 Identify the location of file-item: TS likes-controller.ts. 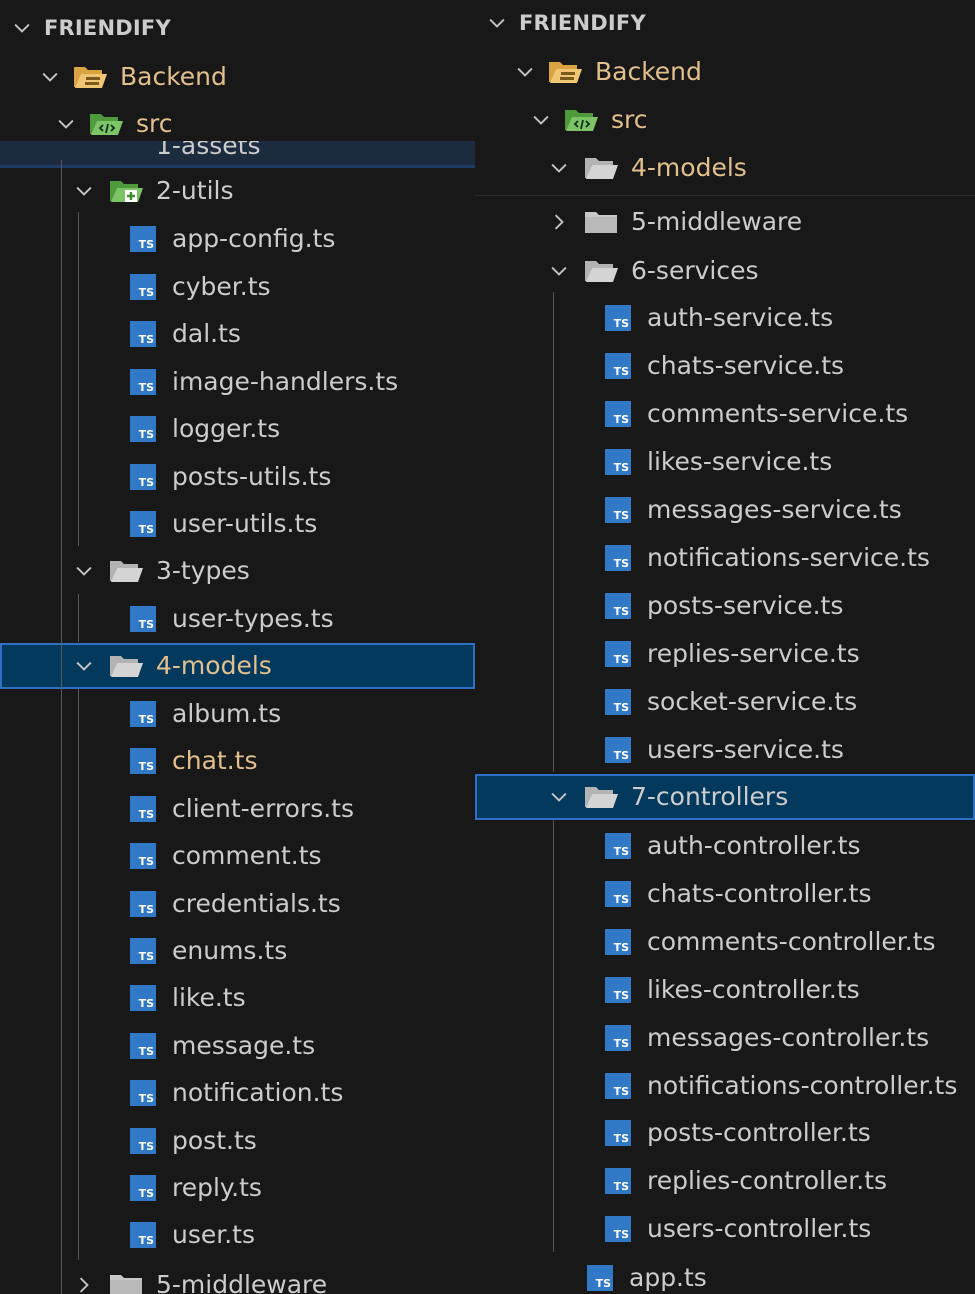
(725, 990).